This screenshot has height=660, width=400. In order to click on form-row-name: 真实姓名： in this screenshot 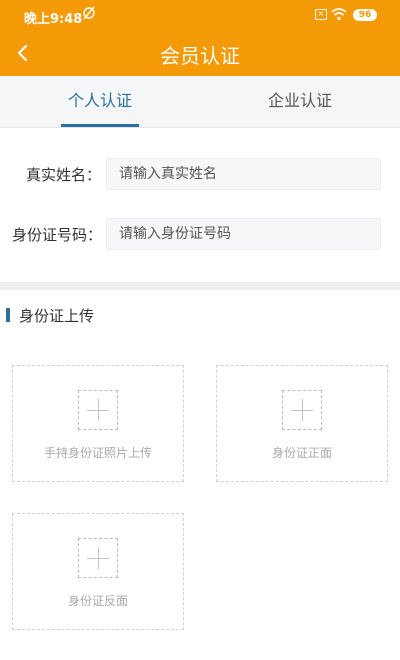, I will do `click(200, 174)`.